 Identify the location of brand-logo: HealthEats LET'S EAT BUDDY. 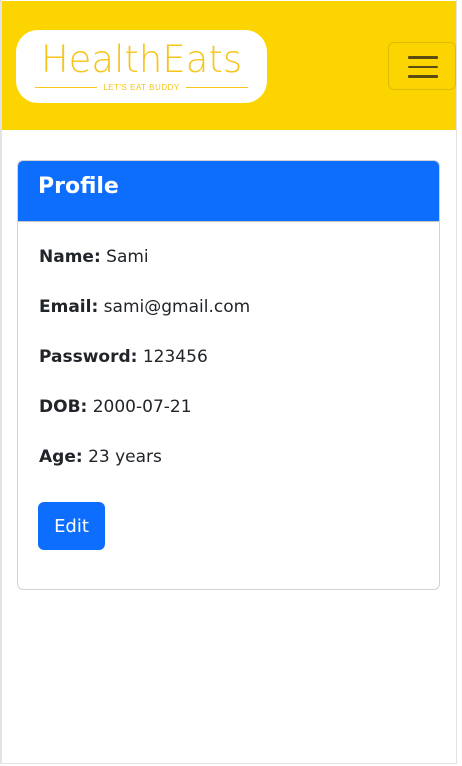
(141, 66).